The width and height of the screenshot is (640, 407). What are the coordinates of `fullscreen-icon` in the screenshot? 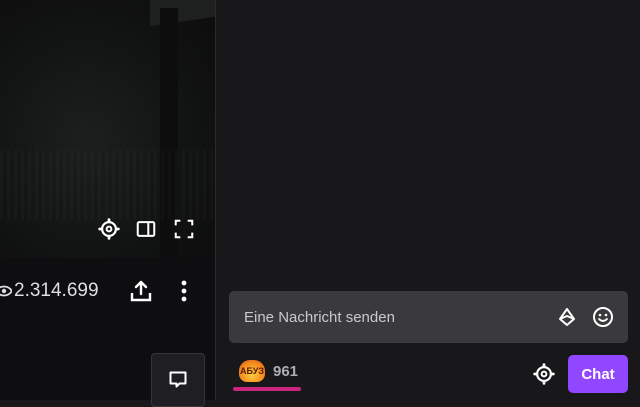 It's located at (184, 229).